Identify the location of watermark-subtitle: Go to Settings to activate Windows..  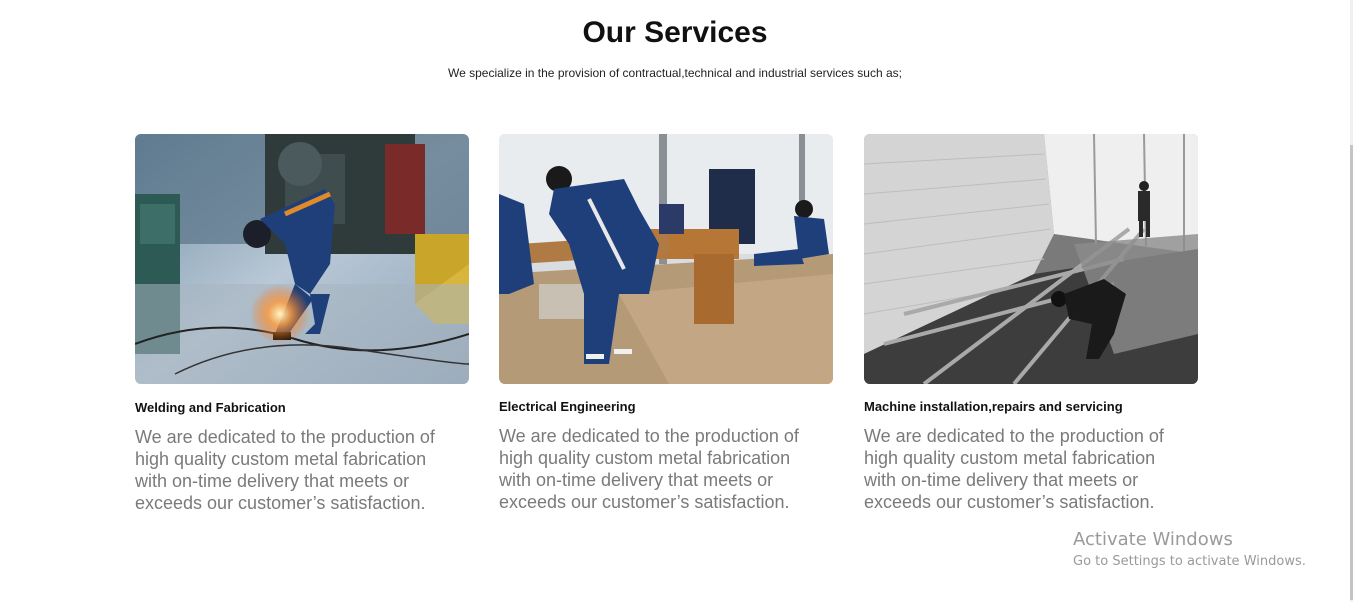
(1189, 561).